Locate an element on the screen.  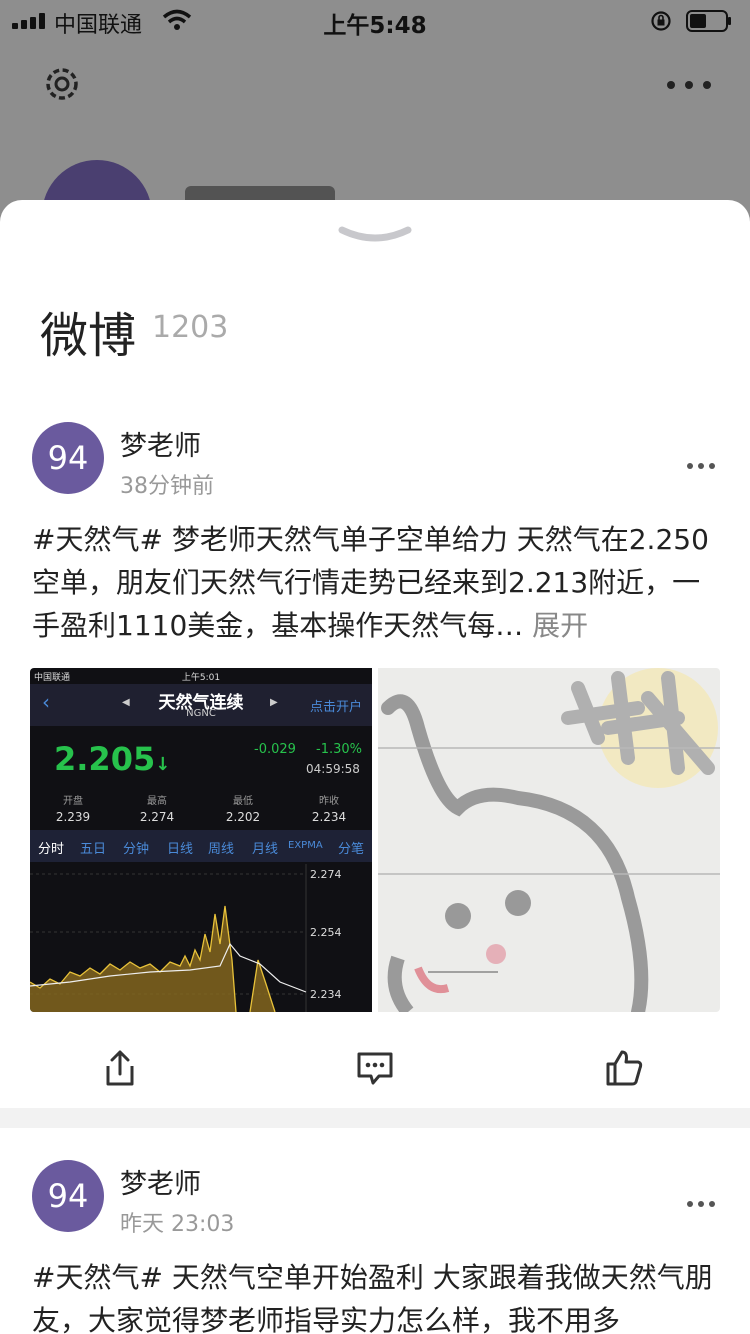
stat-open: 开盘 2.239 is located at coordinates (73, 810).